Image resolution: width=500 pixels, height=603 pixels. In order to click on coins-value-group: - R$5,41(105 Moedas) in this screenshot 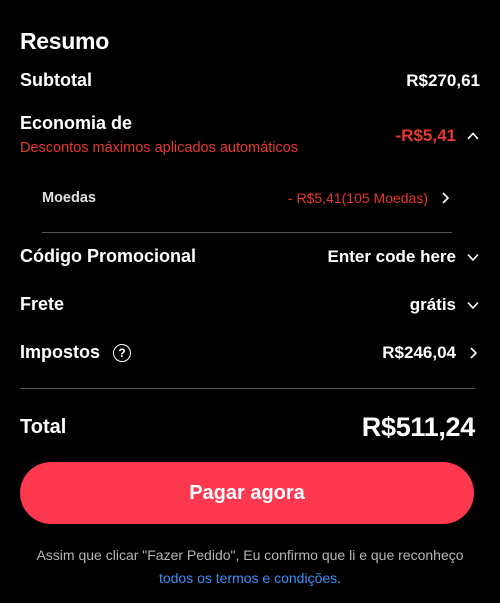, I will do `click(370, 198)`.